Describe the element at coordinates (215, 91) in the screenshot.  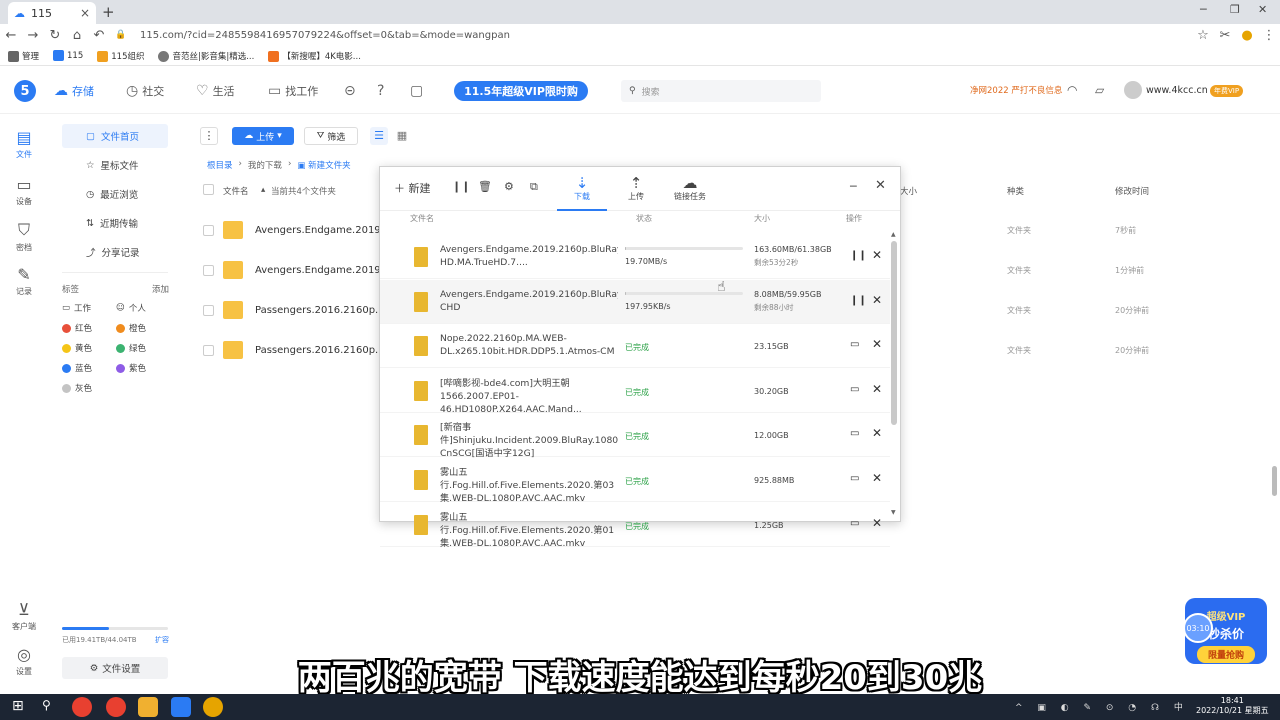
I see `nav-life: ♡ 生活` at that location.